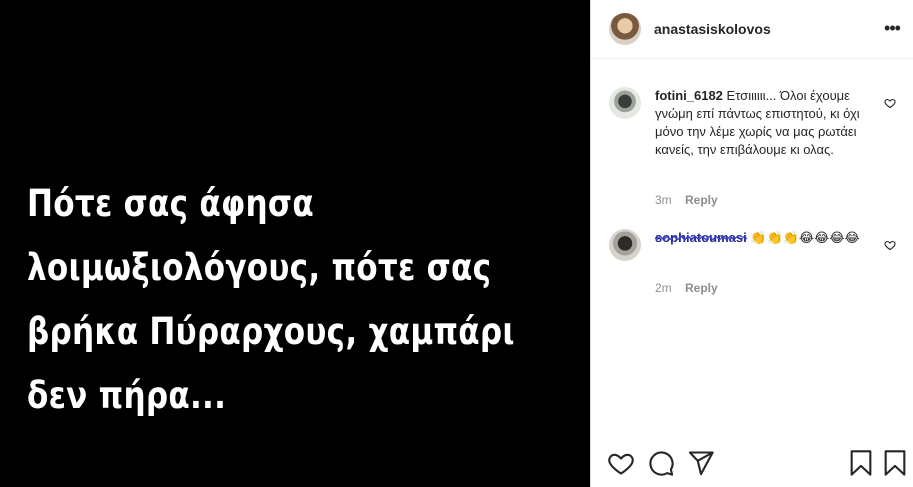  Describe the element at coordinates (171, 203) in the screenshot. I see `post-text-line: Πότε σας άφησα` at that location.